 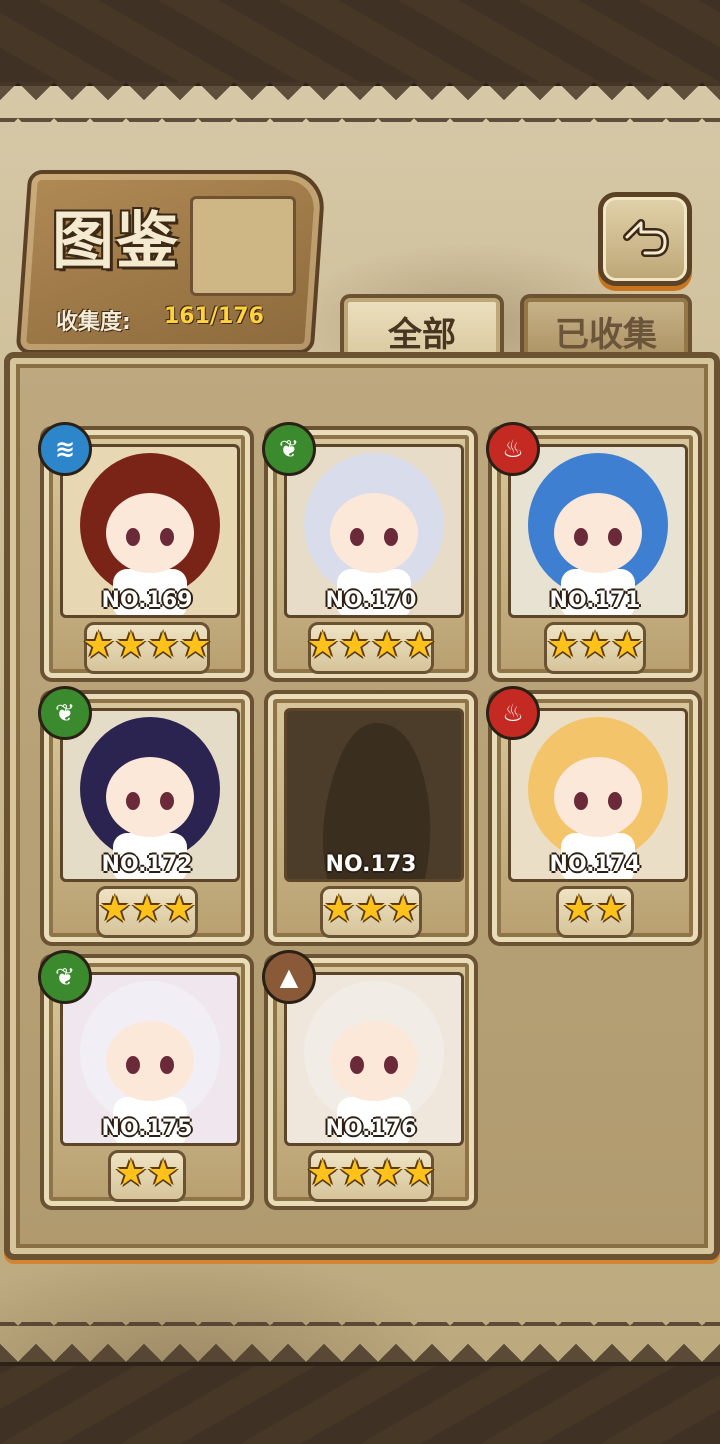 I want to click on character-card: NO.176 ★ ★ ★ ★ ▲, so click(x=370, y=1080).